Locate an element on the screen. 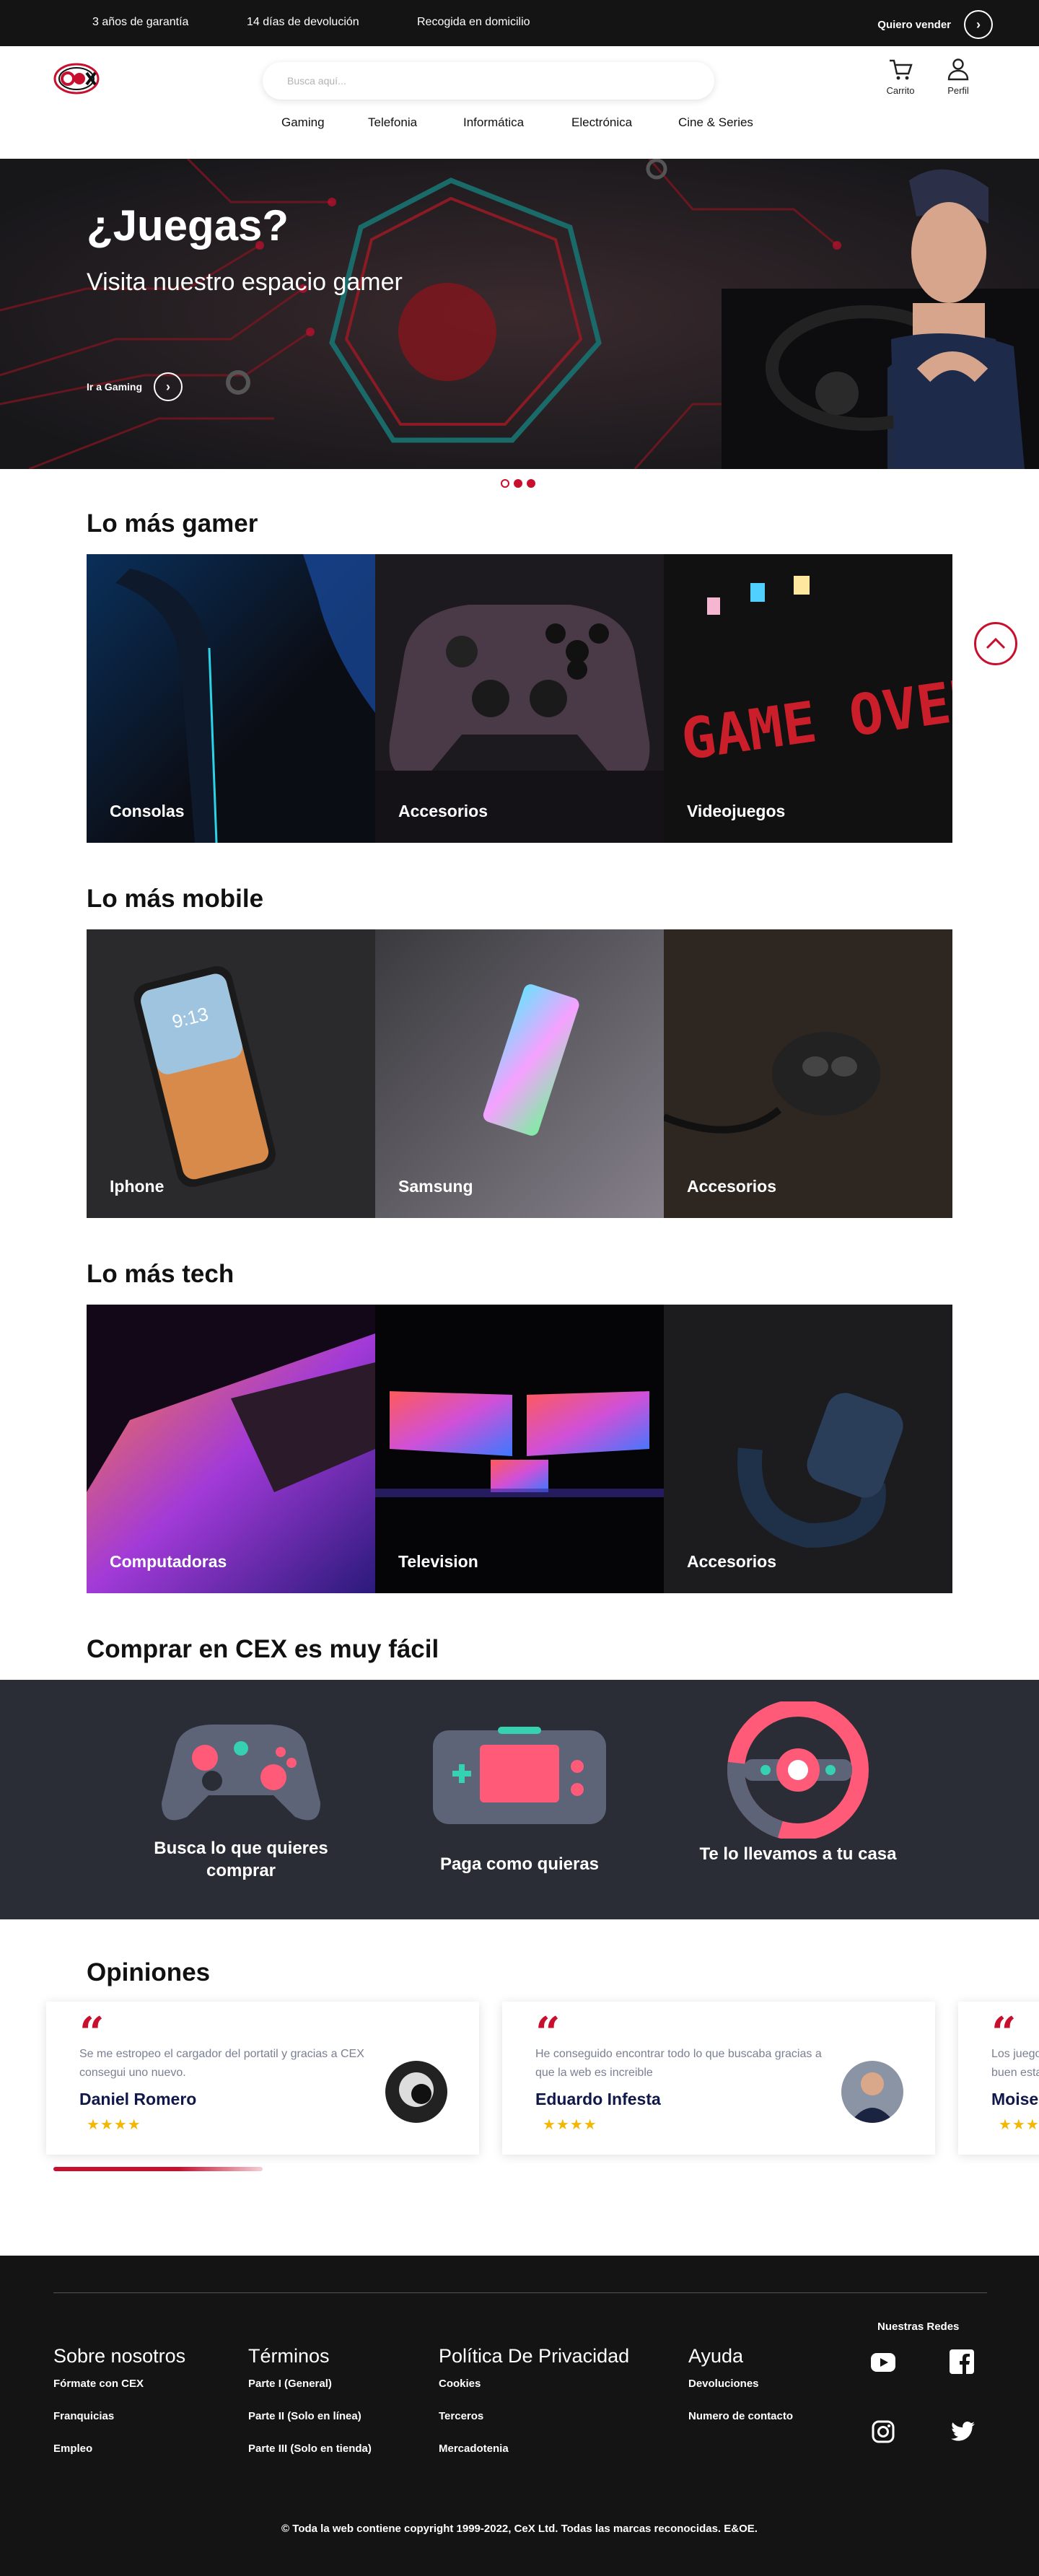 The width and height of the screenshot is (1039, 2576). footer-link: Fórmate con CEX is located at coordinates (119, 2384).